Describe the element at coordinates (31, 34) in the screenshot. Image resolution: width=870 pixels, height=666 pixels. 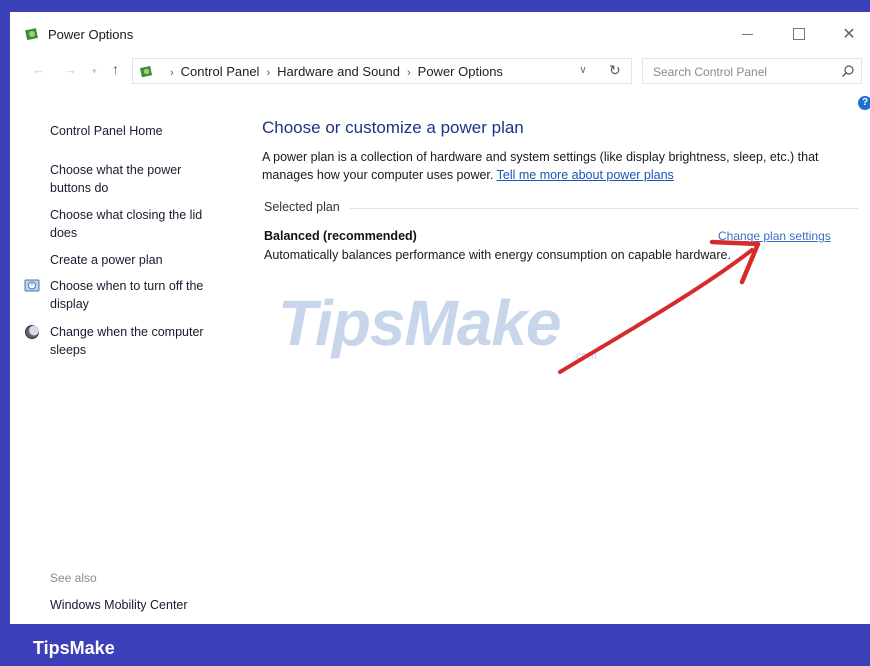
I see `power-options-app-icon` at that location.